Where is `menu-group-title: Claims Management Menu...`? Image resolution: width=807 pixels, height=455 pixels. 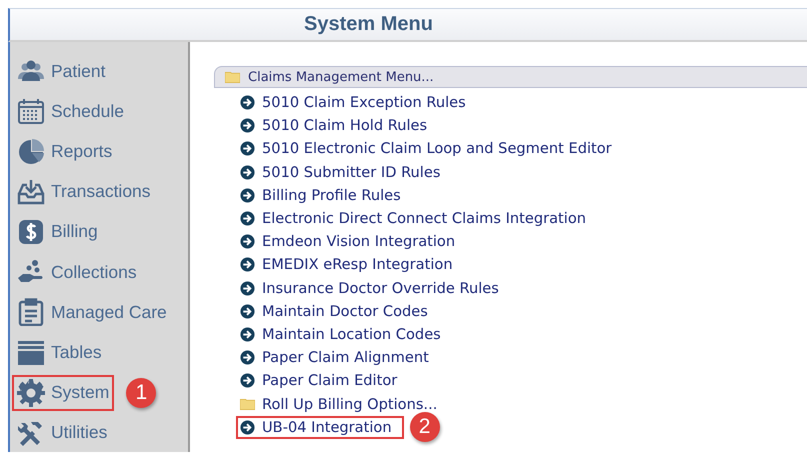
menu-group-title: Claims Management Menu... is located at coordinates (341, 77).